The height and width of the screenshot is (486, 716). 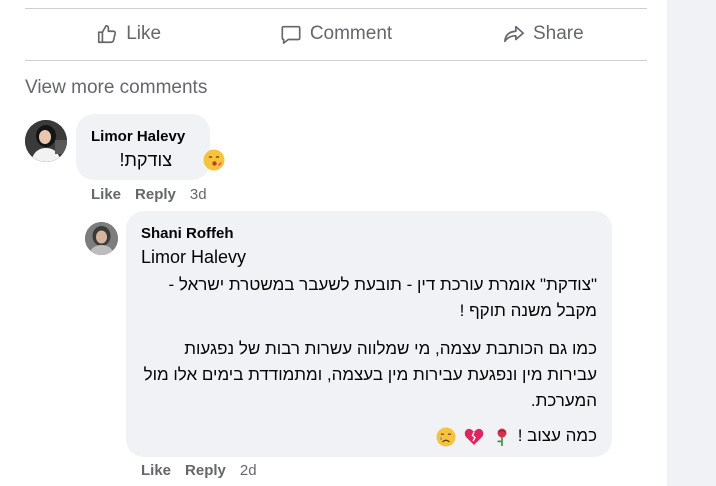 What do you see at coordinates (558, 33) in the screenshot?
I see `share-label: Share` at bounding box center [558, 33].